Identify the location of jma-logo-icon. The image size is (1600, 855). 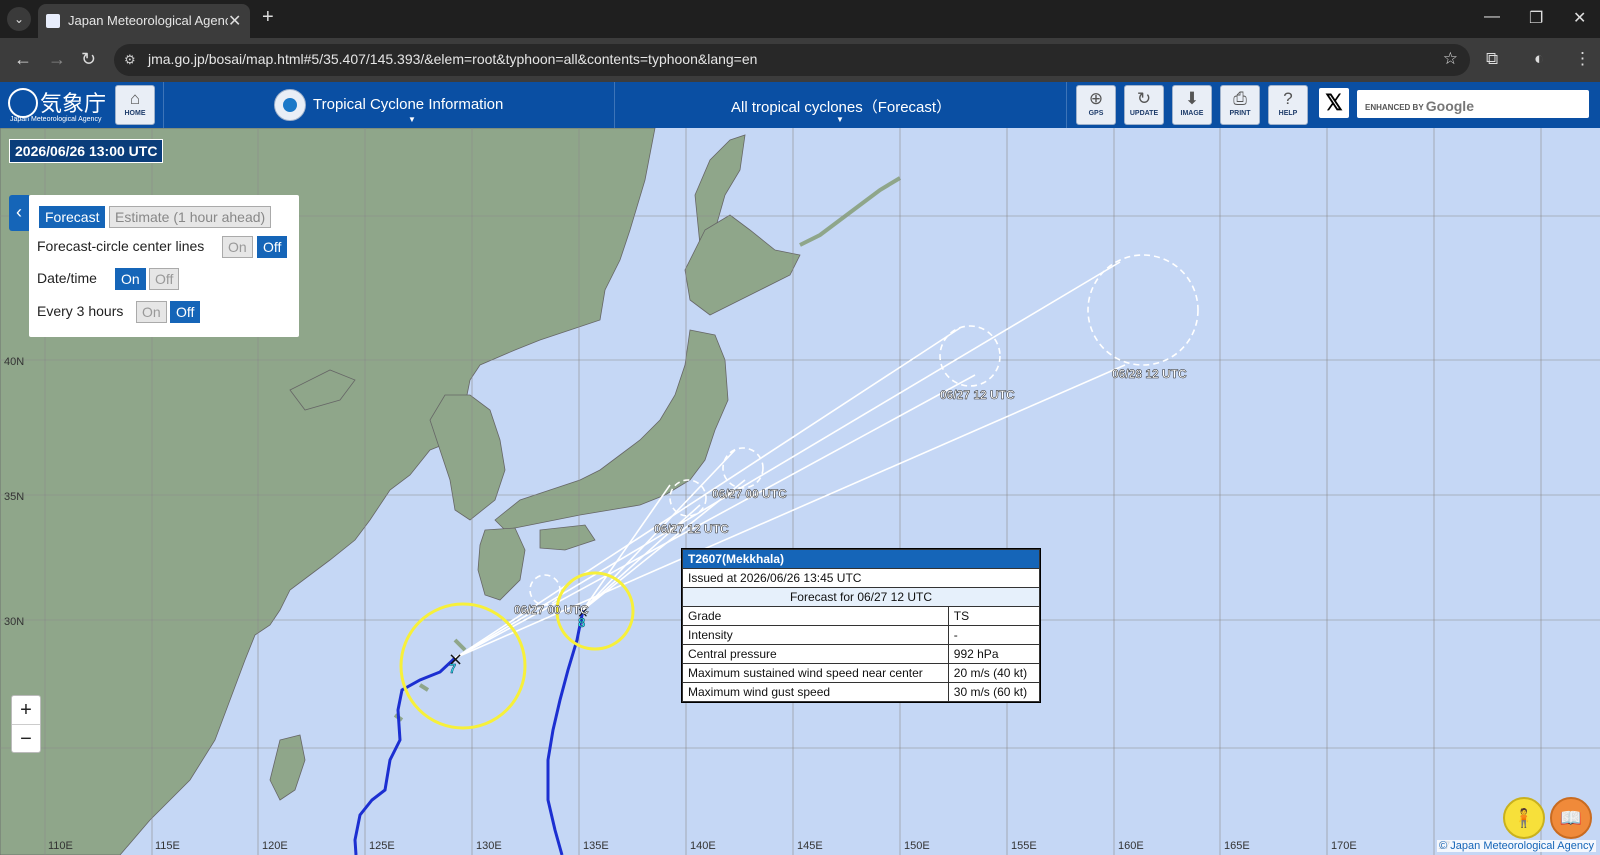
(23, 103).